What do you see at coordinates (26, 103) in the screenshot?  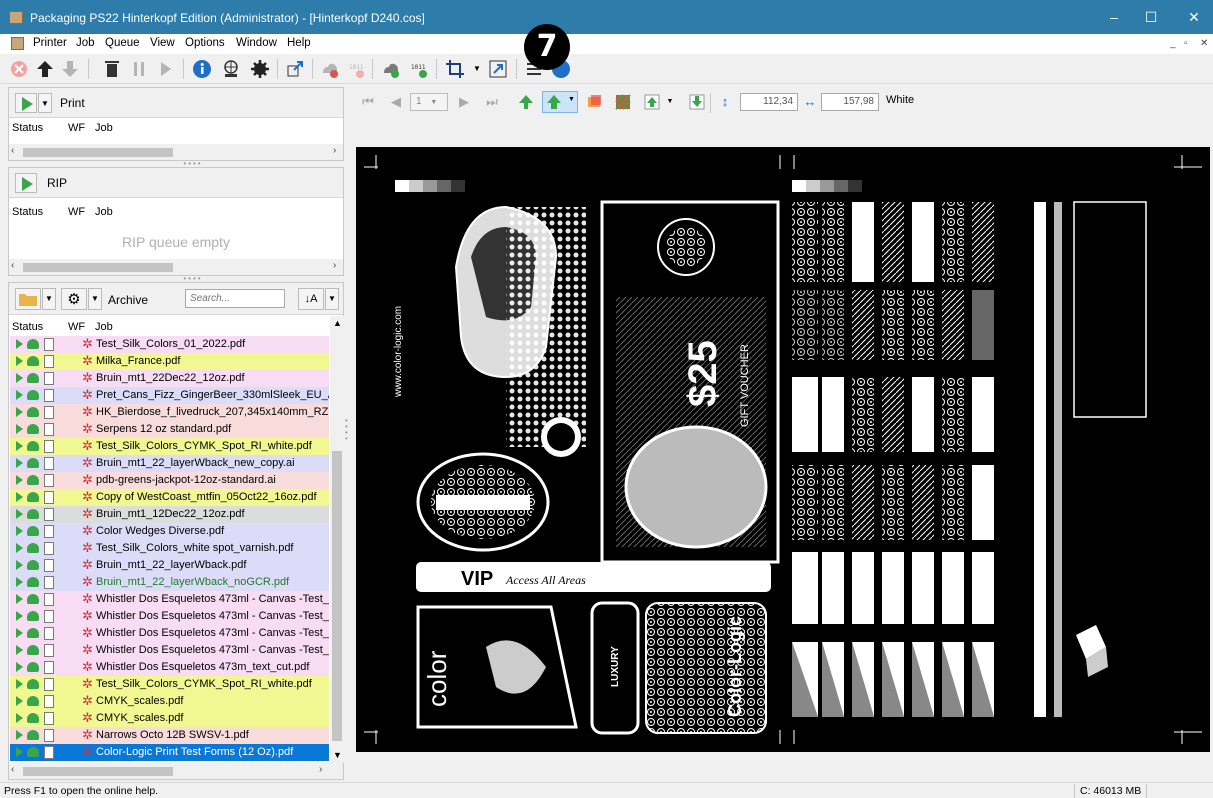 I see `print-play-button` at bounding box center [26, 103].